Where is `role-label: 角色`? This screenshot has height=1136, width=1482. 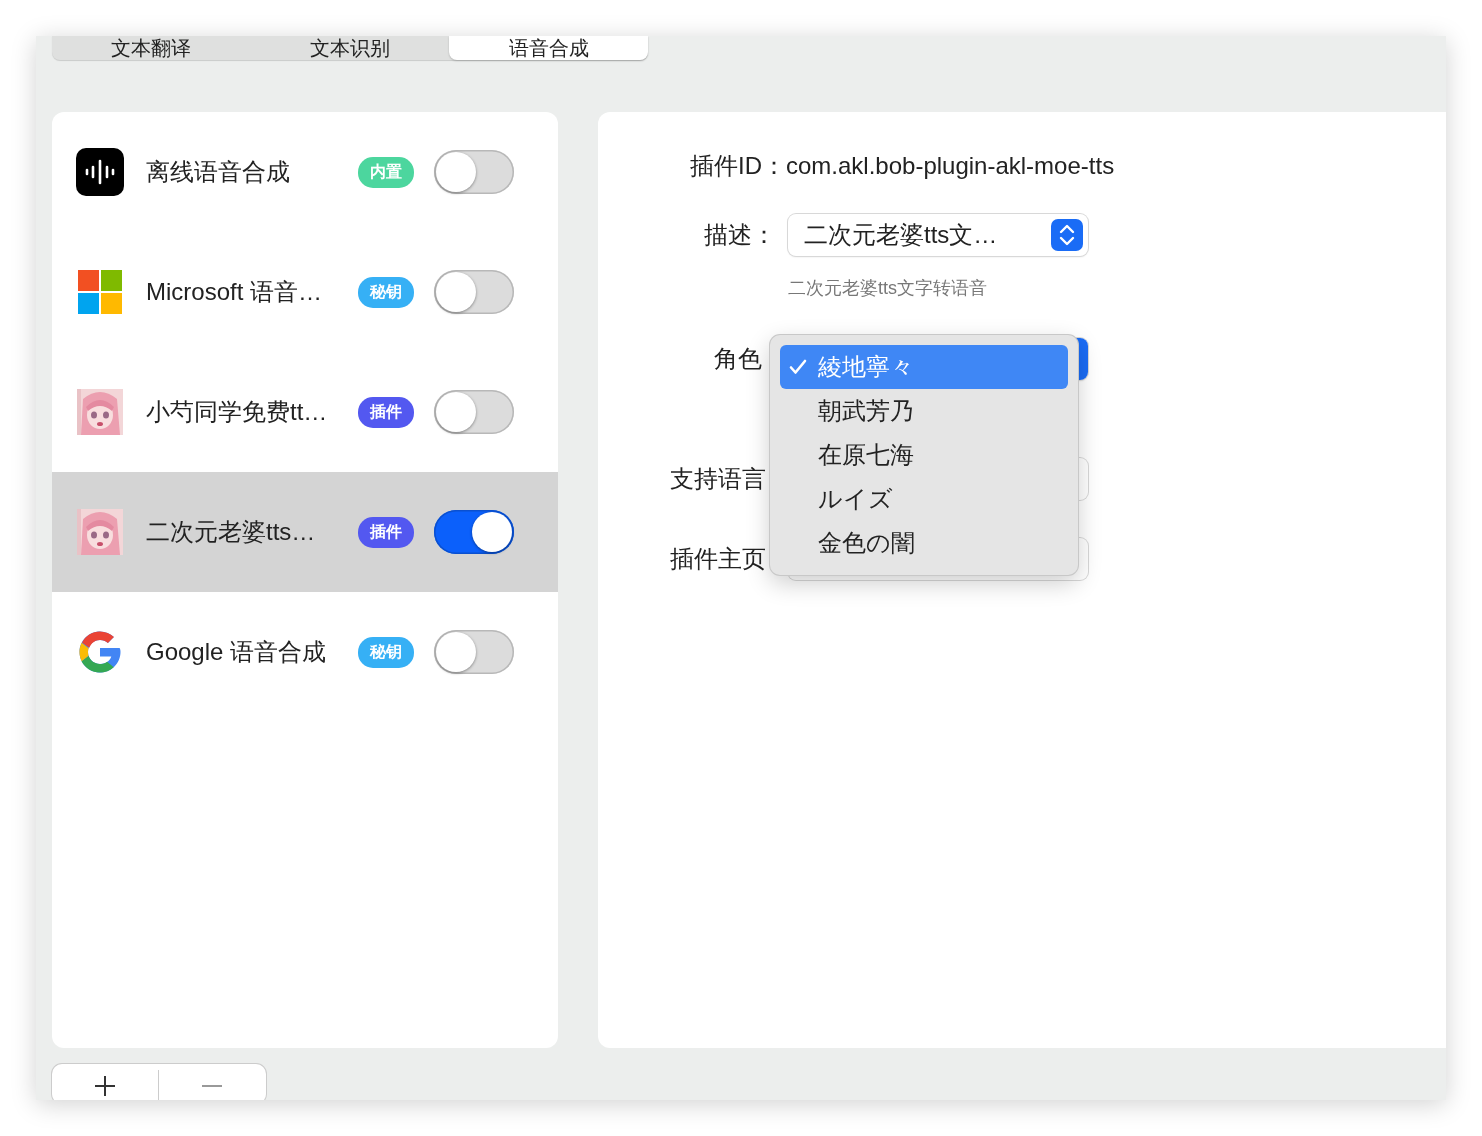
role-label: 角色 is located at coordinates (737, 359).